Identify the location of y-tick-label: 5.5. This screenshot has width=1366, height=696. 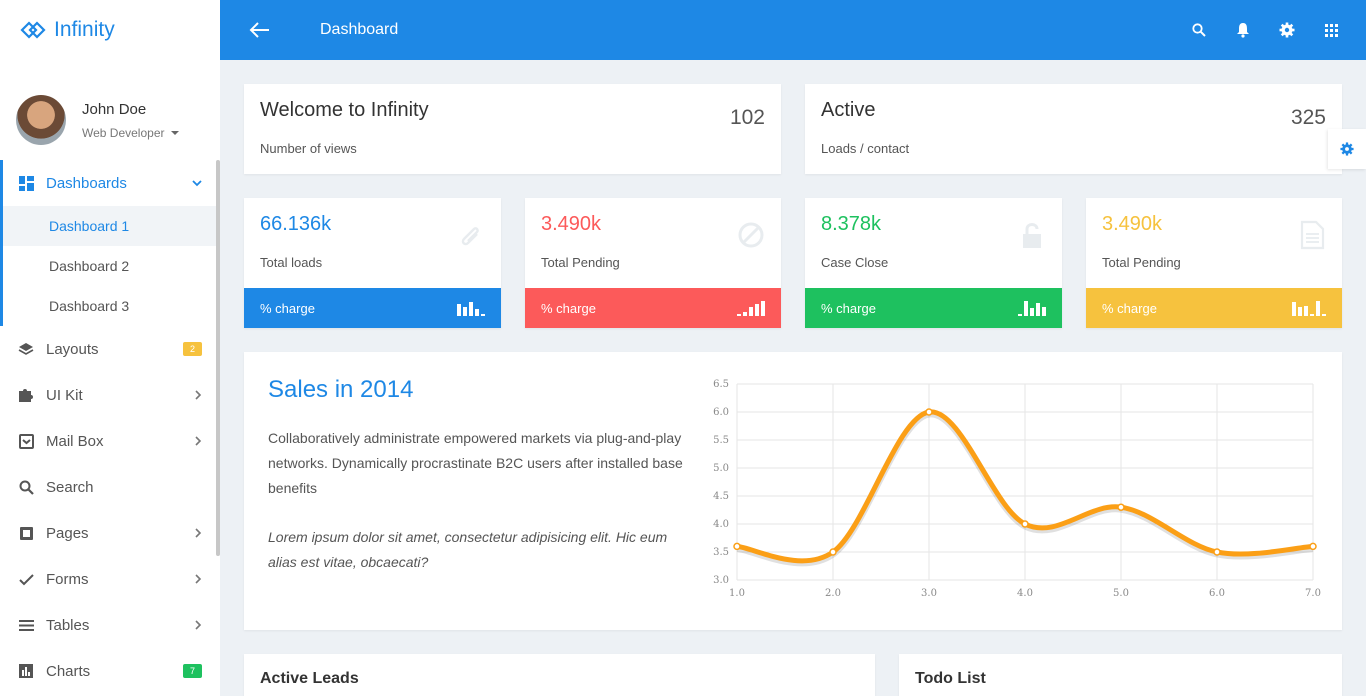
(721, 440).